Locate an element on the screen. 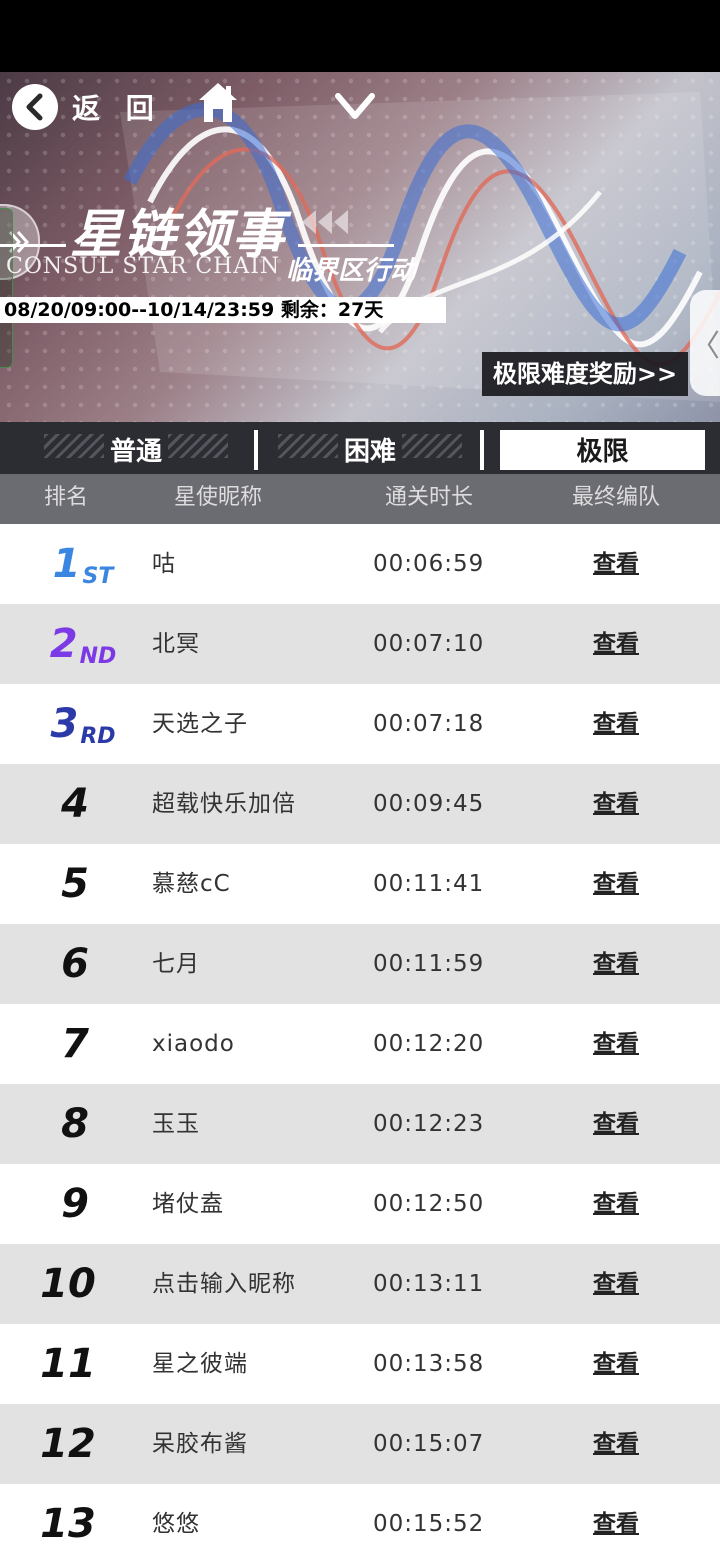  rank-number: 3RD is located at coordinates (79, 724).